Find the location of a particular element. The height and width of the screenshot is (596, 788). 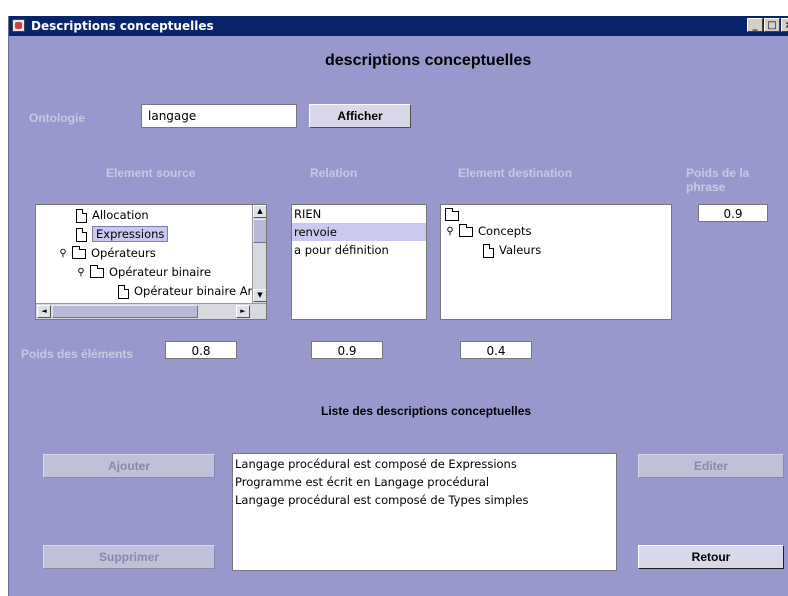

tree-item-valeurs: Valeurs is located at coordinates (512, 250).